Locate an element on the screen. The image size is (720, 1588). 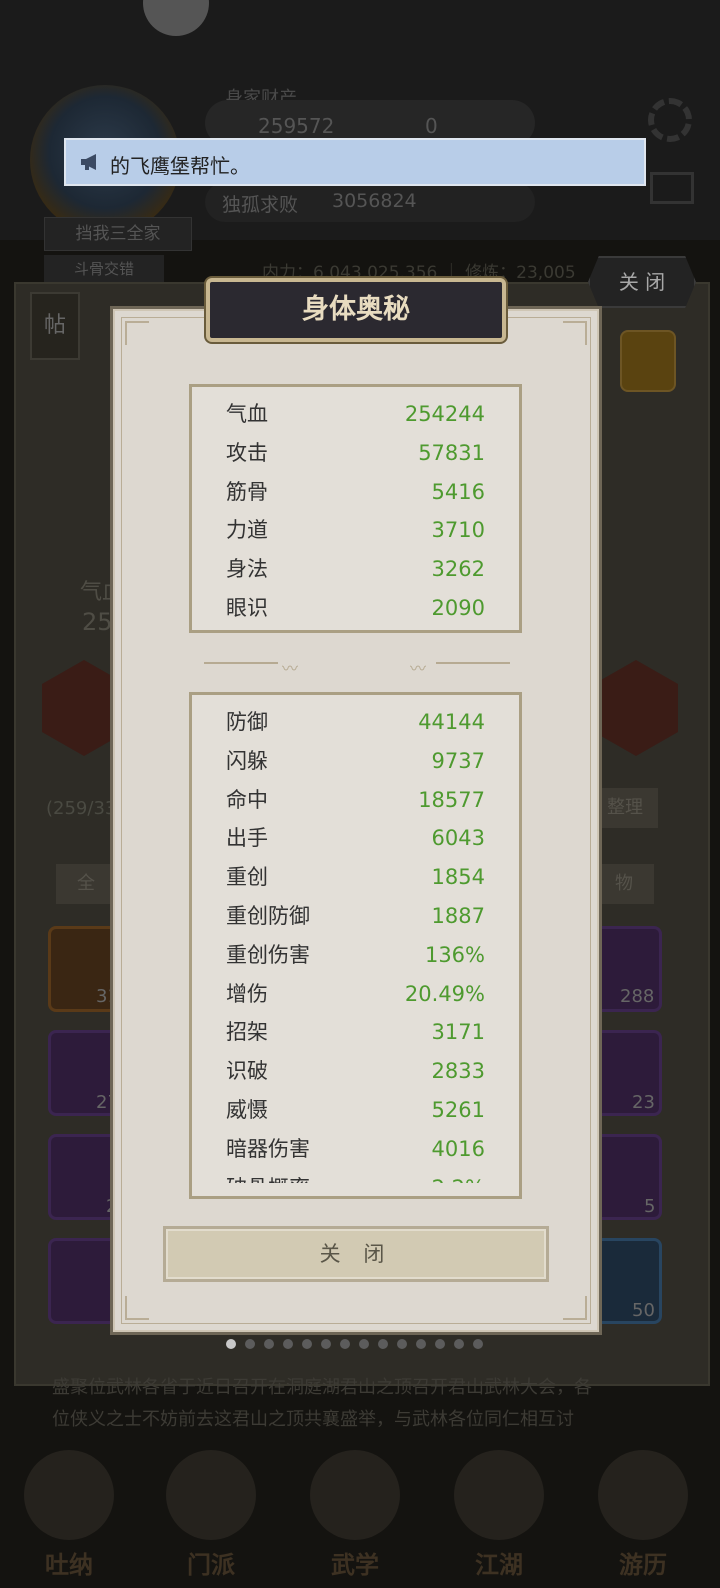
megaphone-icon is located at coordinates (88, 162).